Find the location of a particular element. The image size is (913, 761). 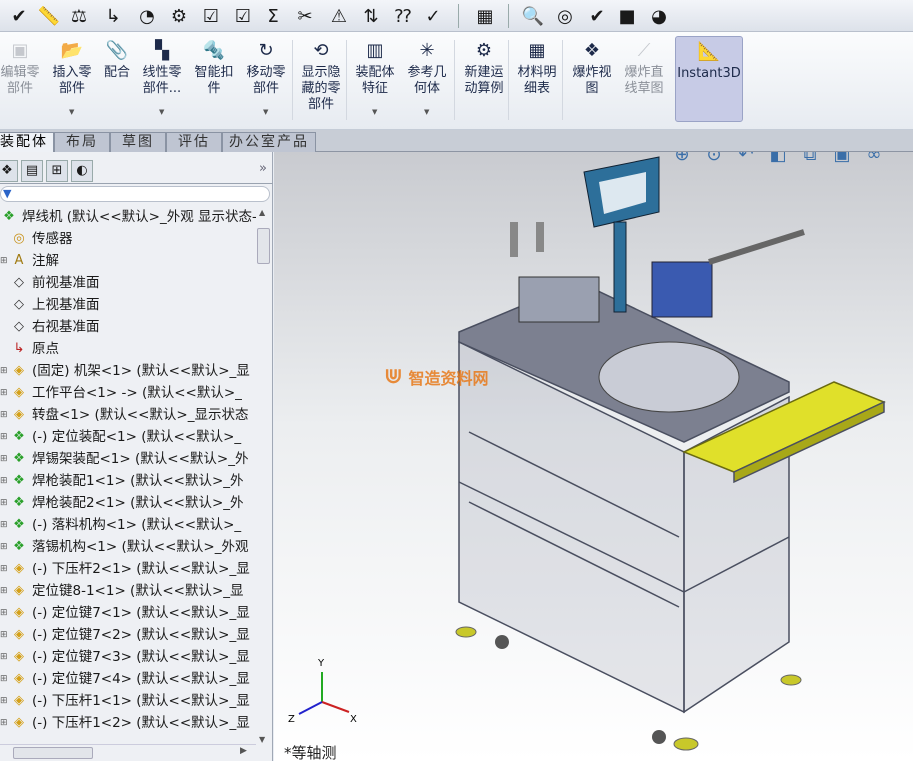

approve-icon: ✔ is located at coordinates (597, 16).